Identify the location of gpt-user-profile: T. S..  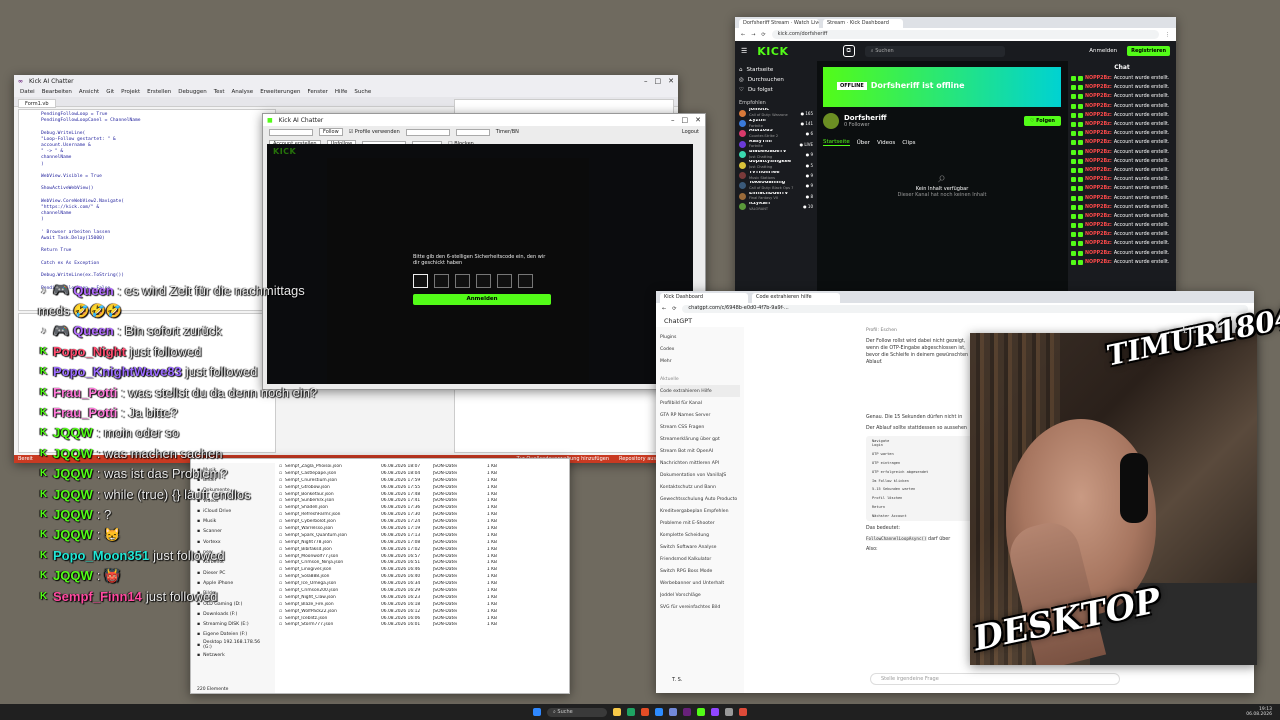
(677, 680).